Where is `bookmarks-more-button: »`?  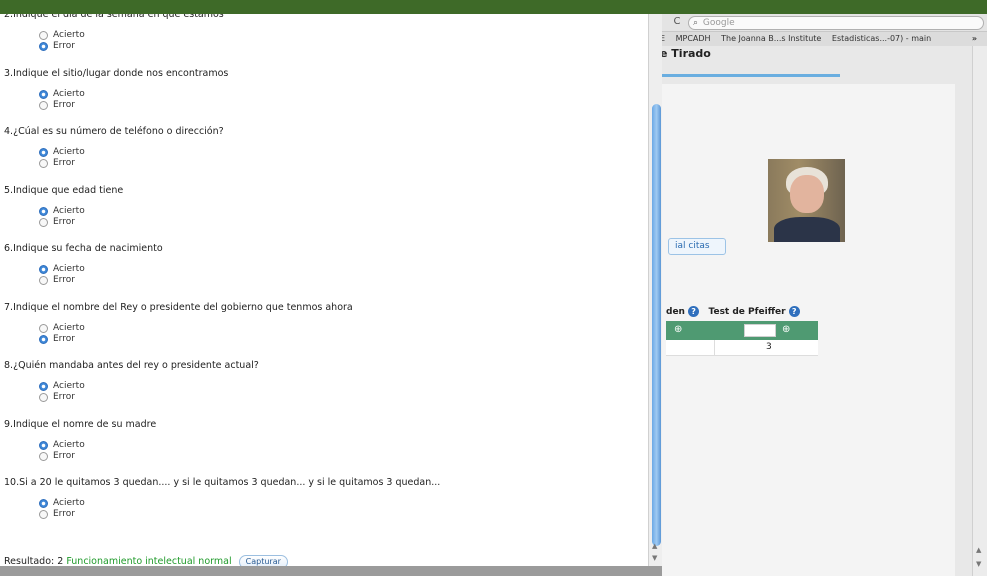 bookmarks-more-button: » is located at coordinates (974, 39).